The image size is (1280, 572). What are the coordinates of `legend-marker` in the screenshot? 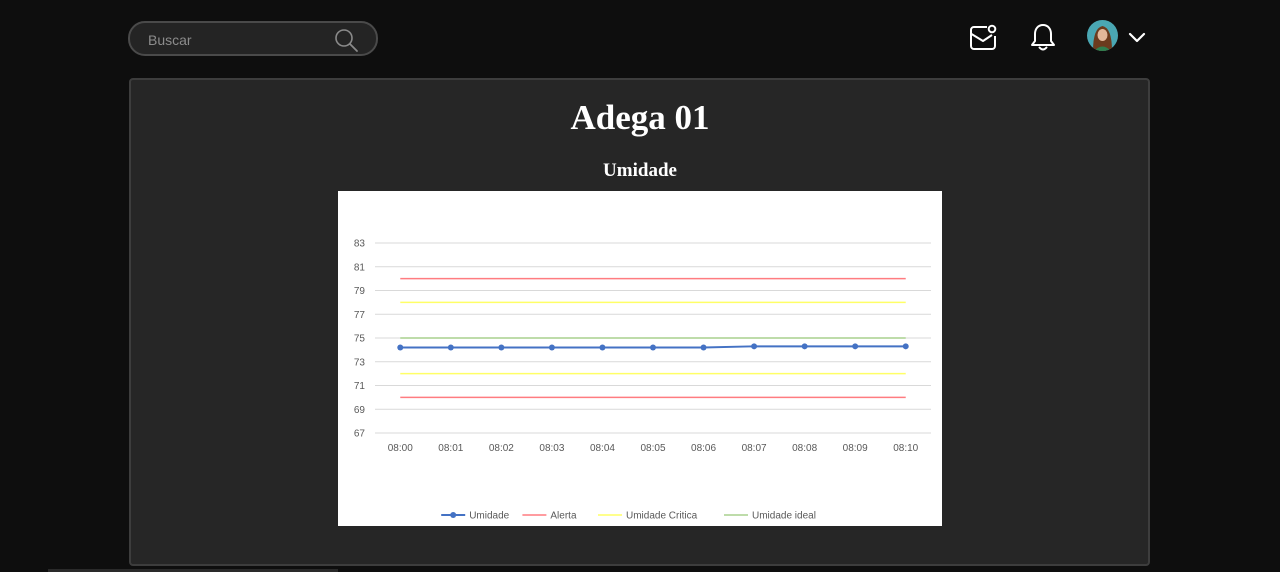 It's located at (453, 515).